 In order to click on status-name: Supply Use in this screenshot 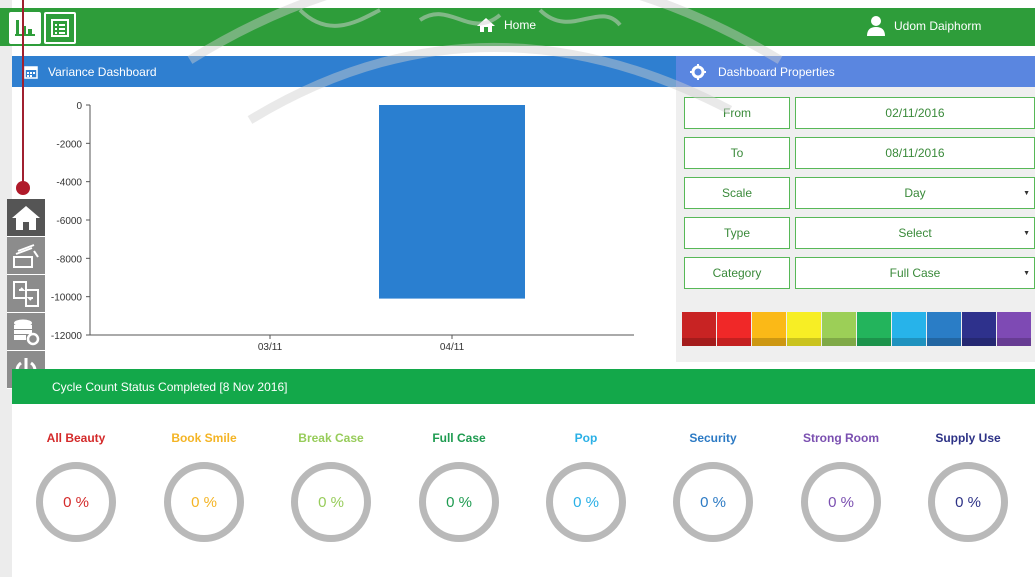, I will do `click(968, 438)`.